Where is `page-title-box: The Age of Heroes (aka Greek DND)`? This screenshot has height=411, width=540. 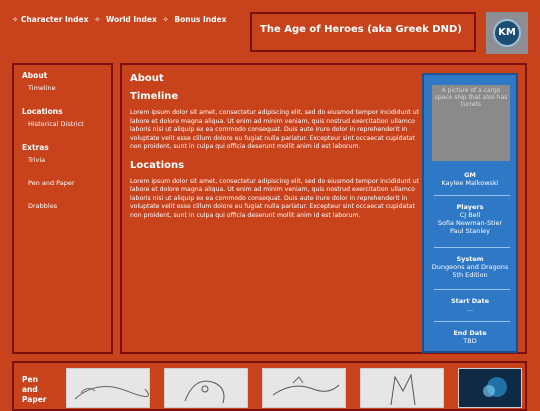 page-title-box: The Age of Heroes (aka Greek DND) is located at coordinates (363, 32).